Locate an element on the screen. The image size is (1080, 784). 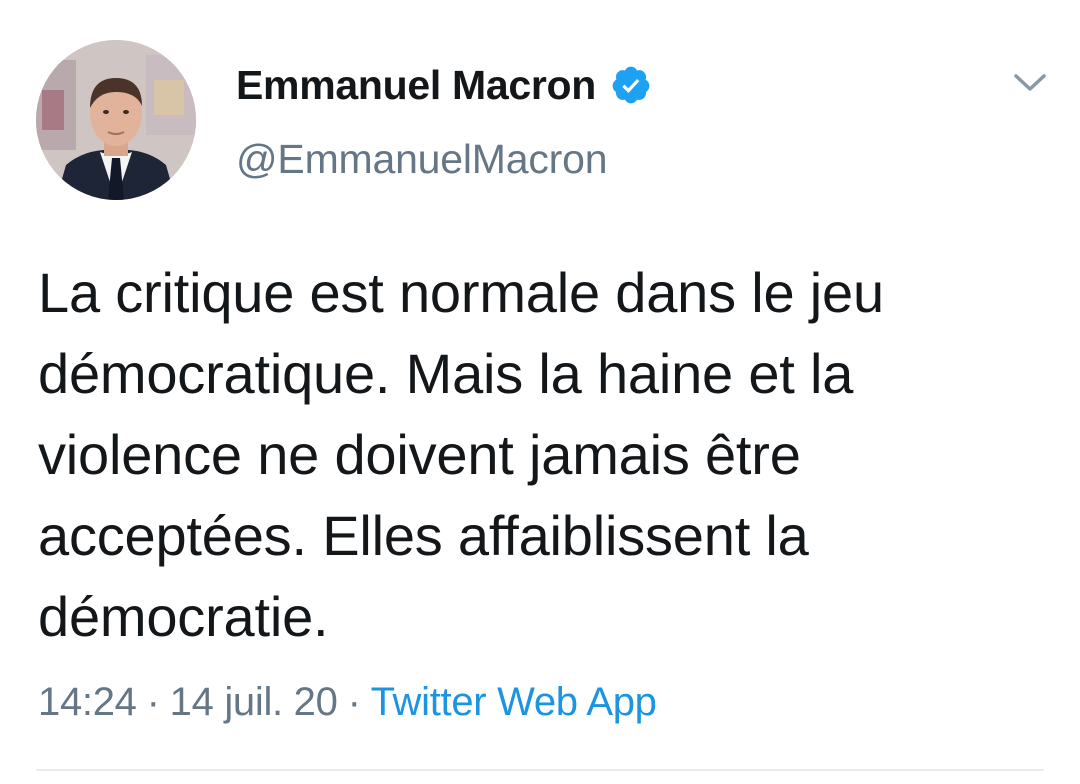
tweet-date: 14 juil. 20 is located at coordinates (254, 702).